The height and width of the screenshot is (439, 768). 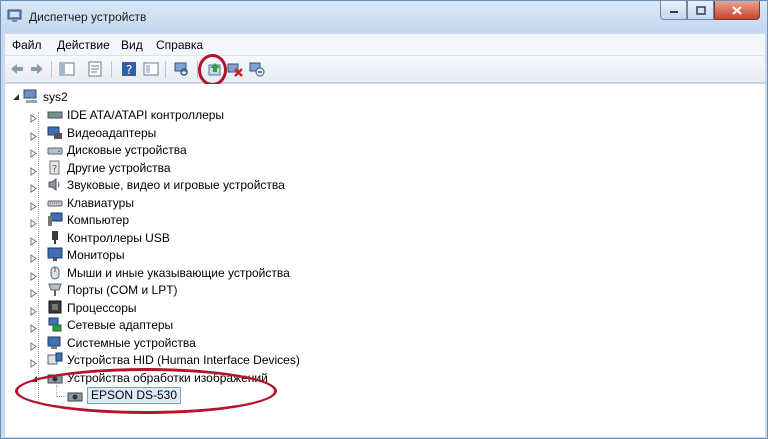 I want to click on menu-view: Вид, so click(x=132, y=45).